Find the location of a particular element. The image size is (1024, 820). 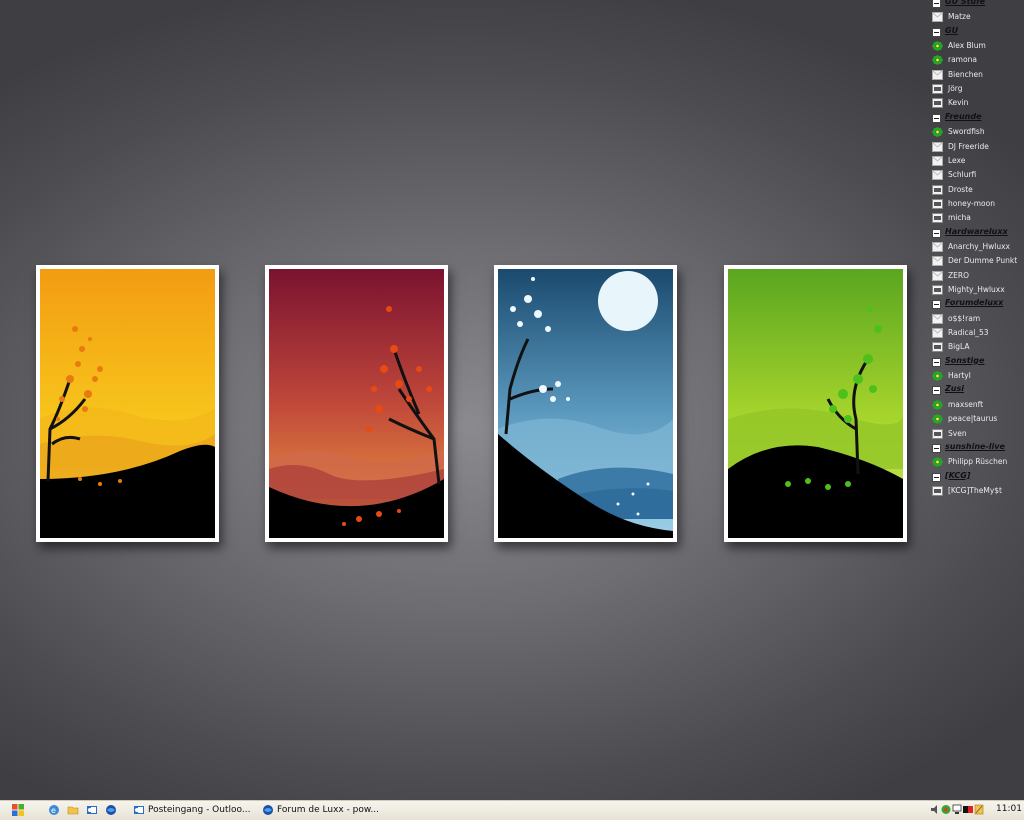

buddy-contact-name: Kevin is located at coordinates (958, 103).